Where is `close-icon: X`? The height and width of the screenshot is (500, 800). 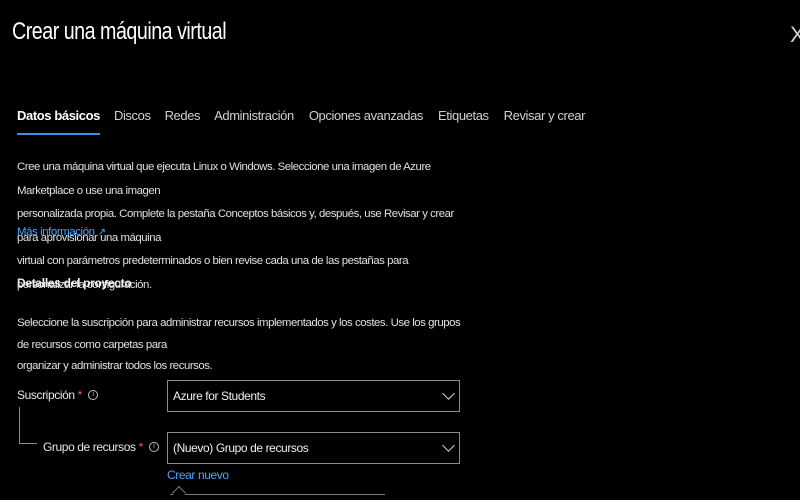 close-icon: X is located at coordinates (795, 35).